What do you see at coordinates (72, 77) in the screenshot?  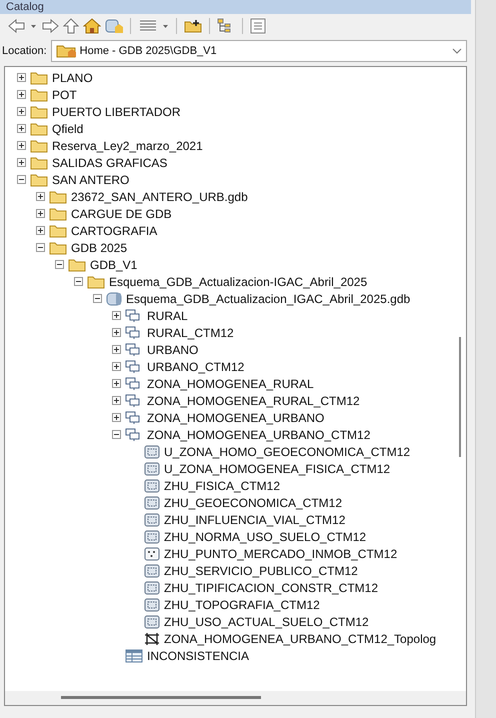 I see `tree-item: PLANO` at bounding box center [72, 77].